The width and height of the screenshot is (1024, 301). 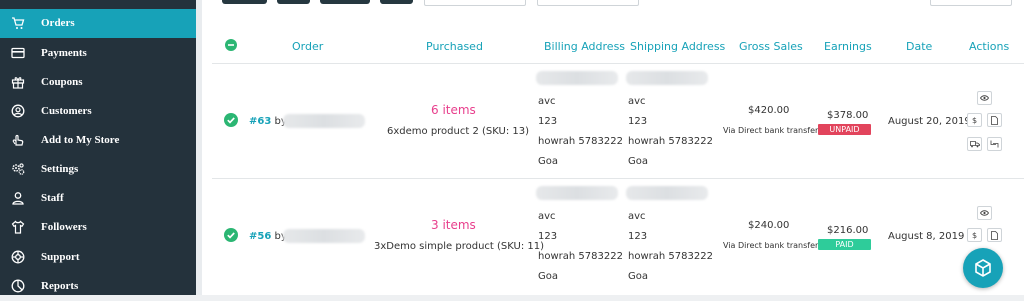 I want to click on credit-card-icon, so click(x=18, y=53).